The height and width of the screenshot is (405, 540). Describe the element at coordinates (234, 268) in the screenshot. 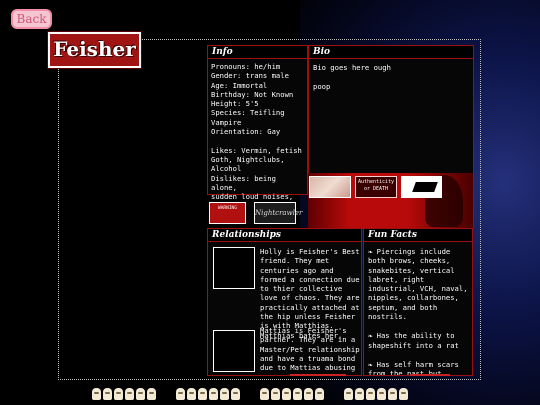

I see `avatar-holly` at that location.